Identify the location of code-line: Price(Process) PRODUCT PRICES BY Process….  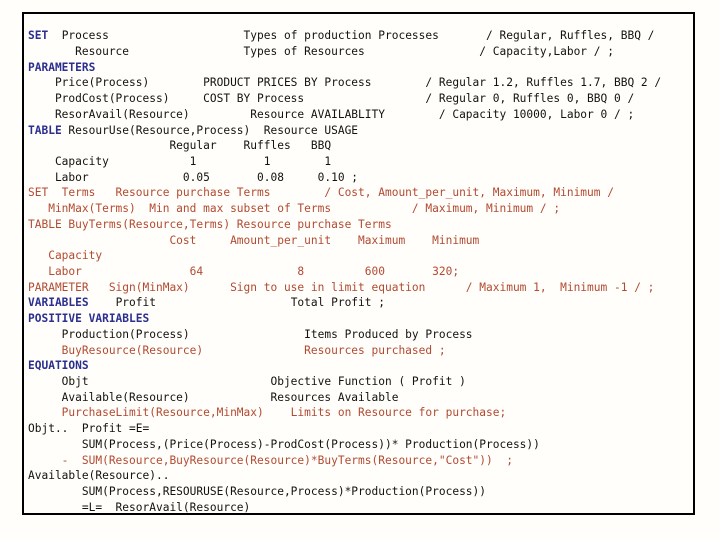
(344, 83).